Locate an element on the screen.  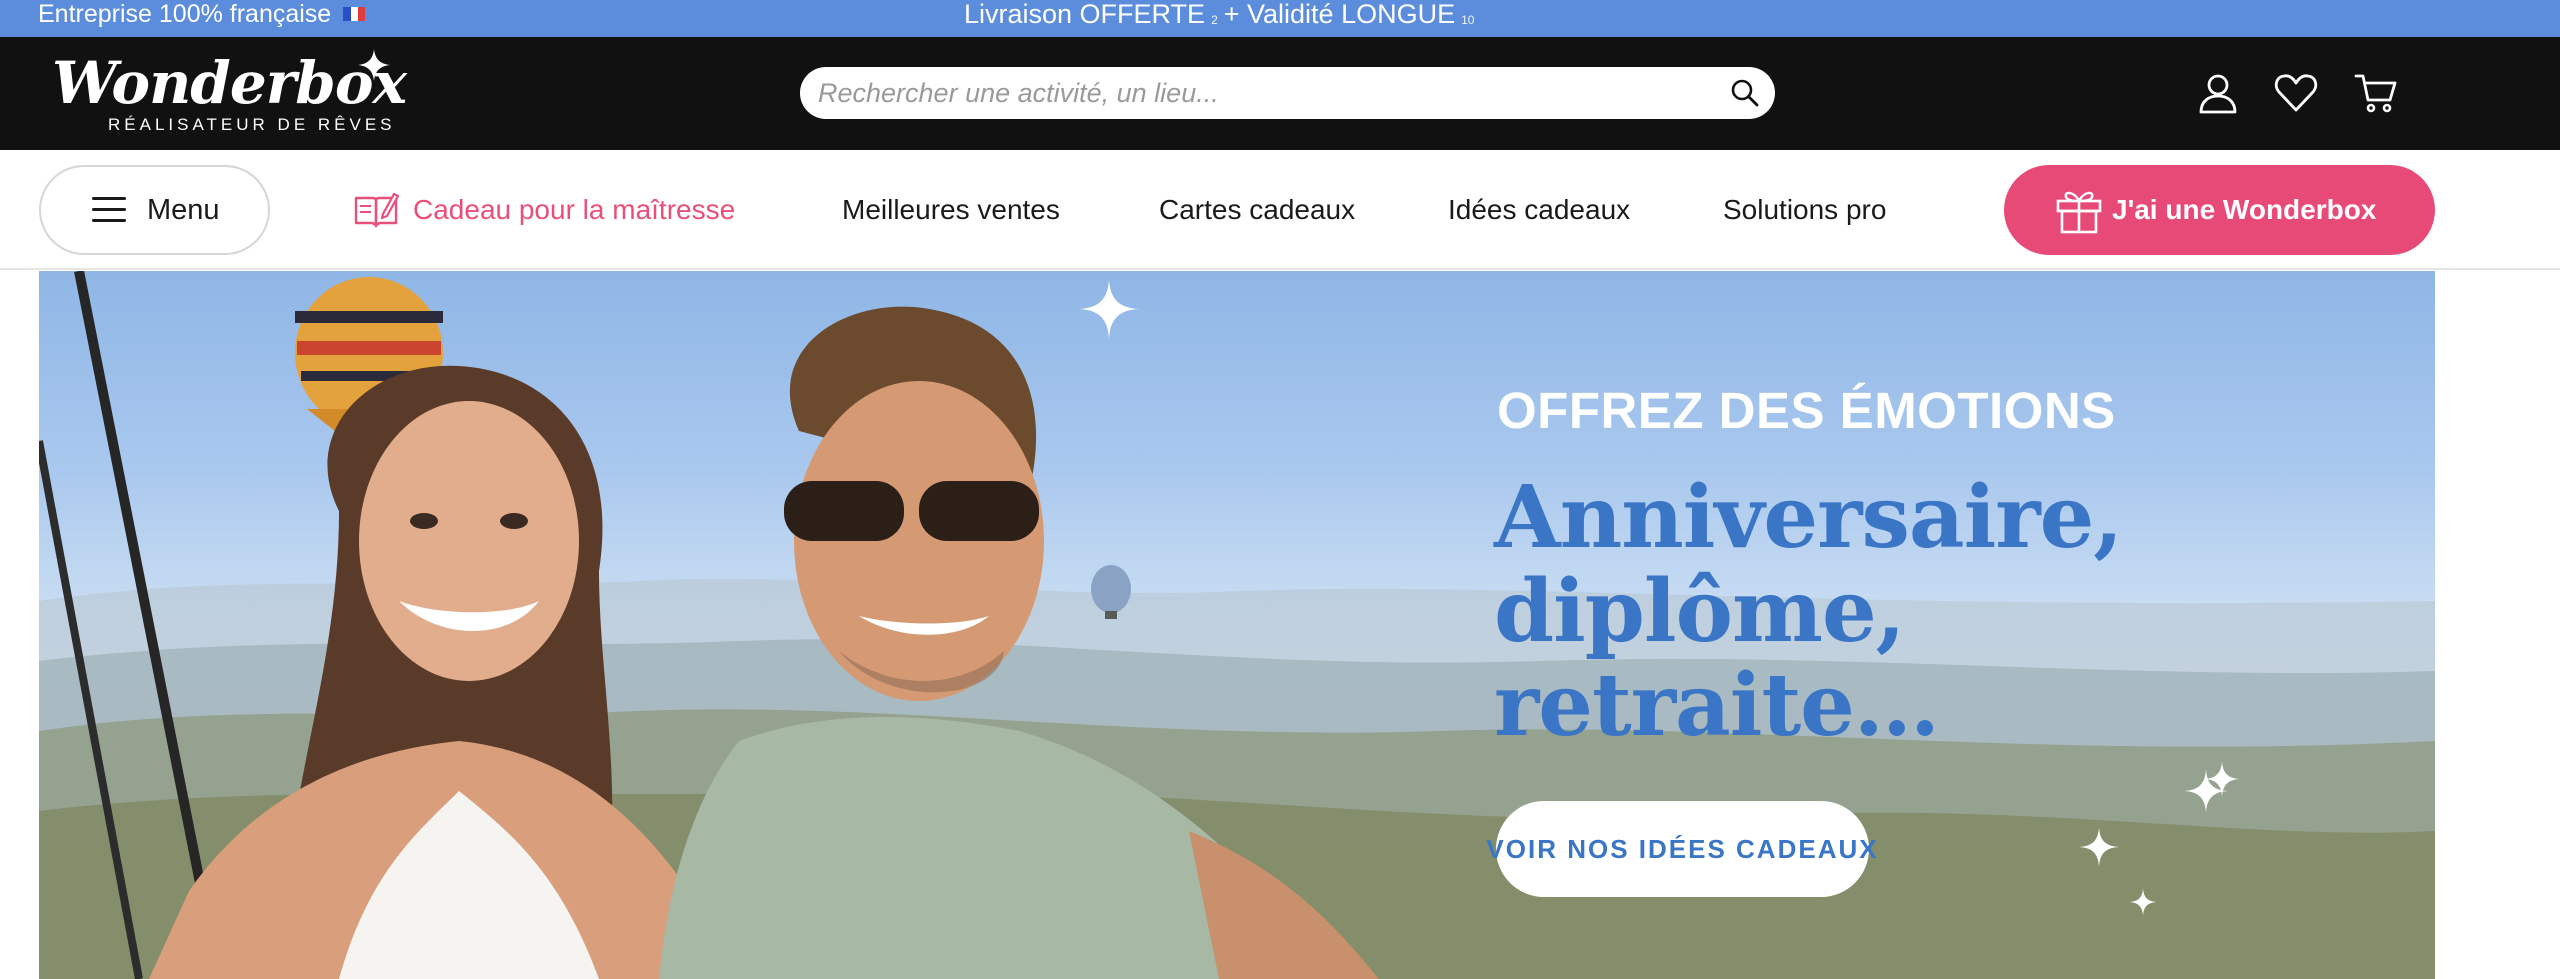
company-origin-text: Entreprise 100% française is located at coordinates (185, 14).